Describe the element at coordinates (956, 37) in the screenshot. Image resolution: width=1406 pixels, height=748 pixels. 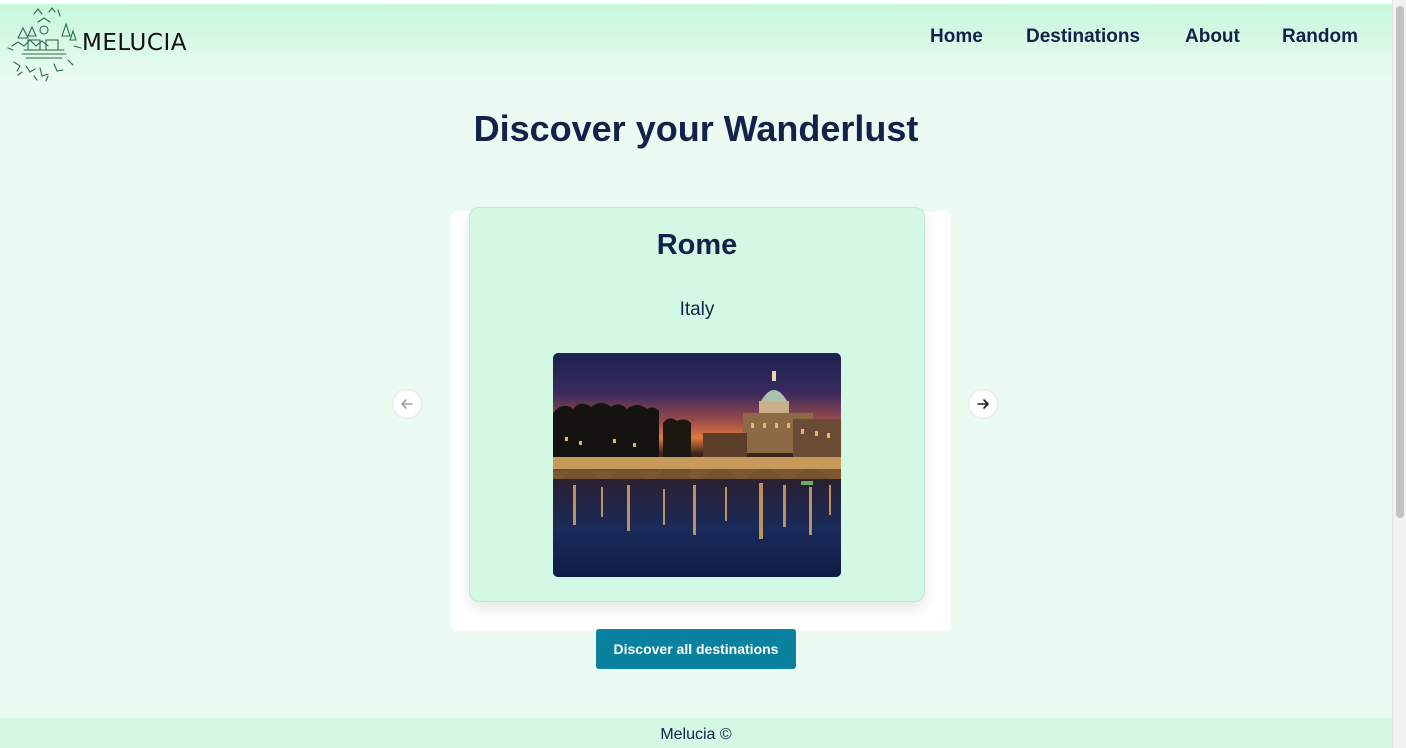
I see `nav-home: Home` at that location.